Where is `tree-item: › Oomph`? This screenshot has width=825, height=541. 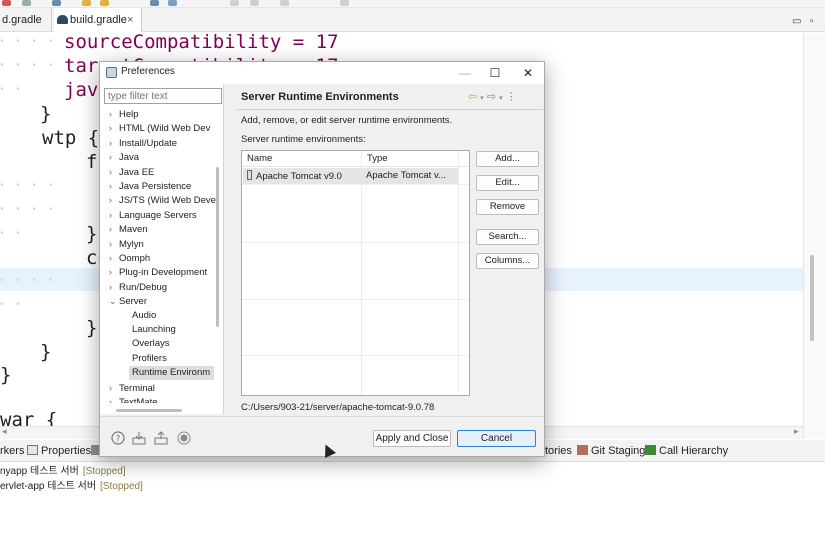 tree-item: › Oomph is located at coordinates (129, 258).